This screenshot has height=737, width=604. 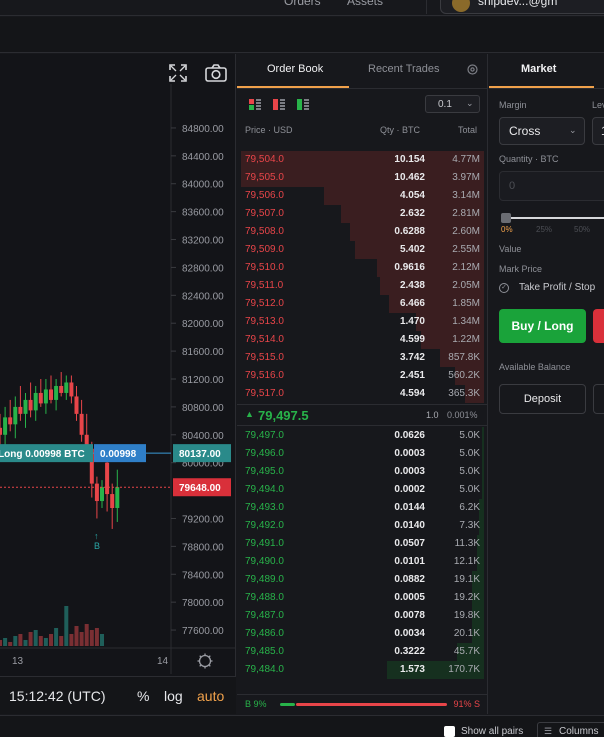 I want to click on gear-icon, so click(x=205, y=661).